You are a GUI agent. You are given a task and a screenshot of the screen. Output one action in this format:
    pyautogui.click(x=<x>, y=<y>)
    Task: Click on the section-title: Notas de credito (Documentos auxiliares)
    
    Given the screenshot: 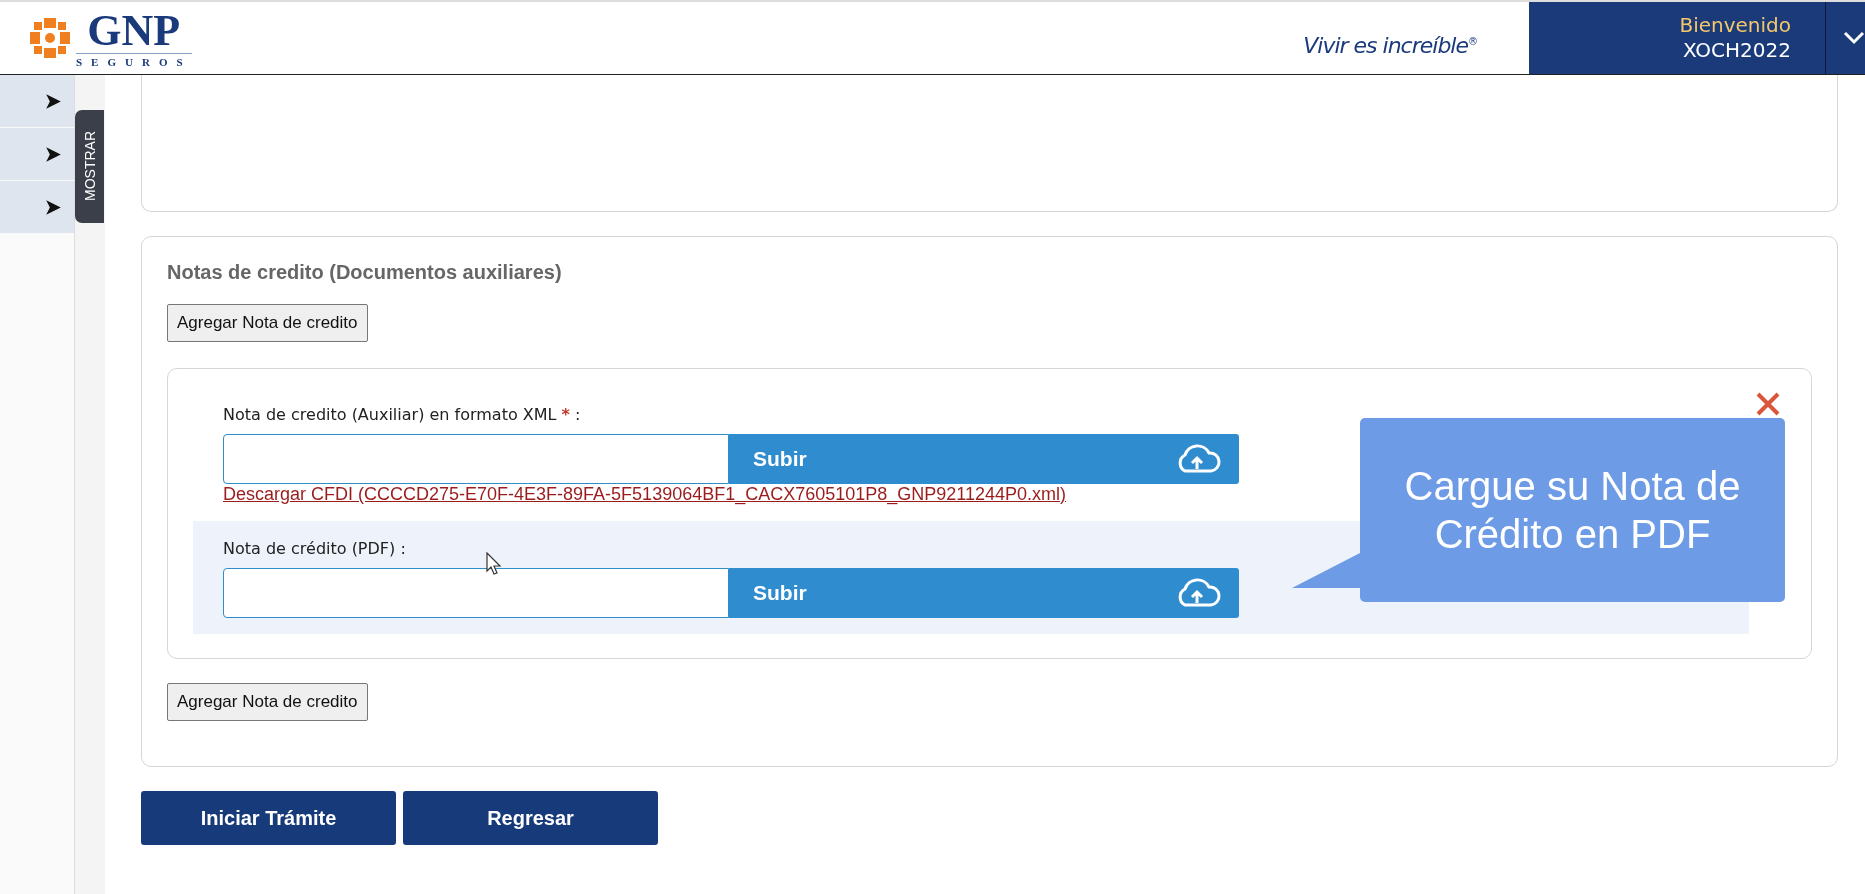 What is the action you would take?
    pyautogui.click(x=364, y=272)
    